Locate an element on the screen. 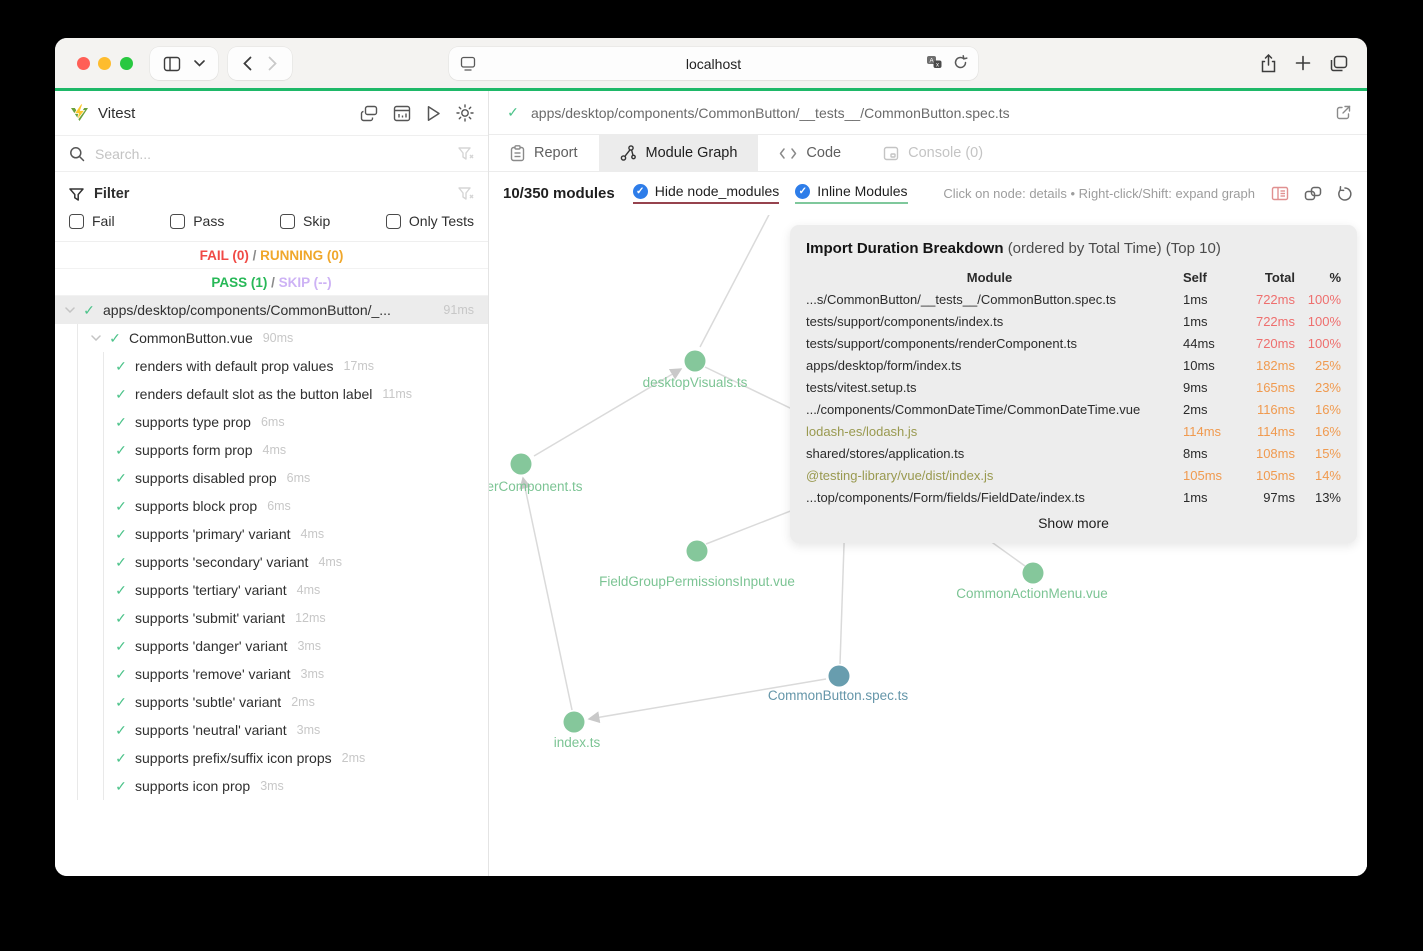 The width and height of the screenshot is (1423, 951). checkbox-label: Only Tests is located at coordinates (441, 221).